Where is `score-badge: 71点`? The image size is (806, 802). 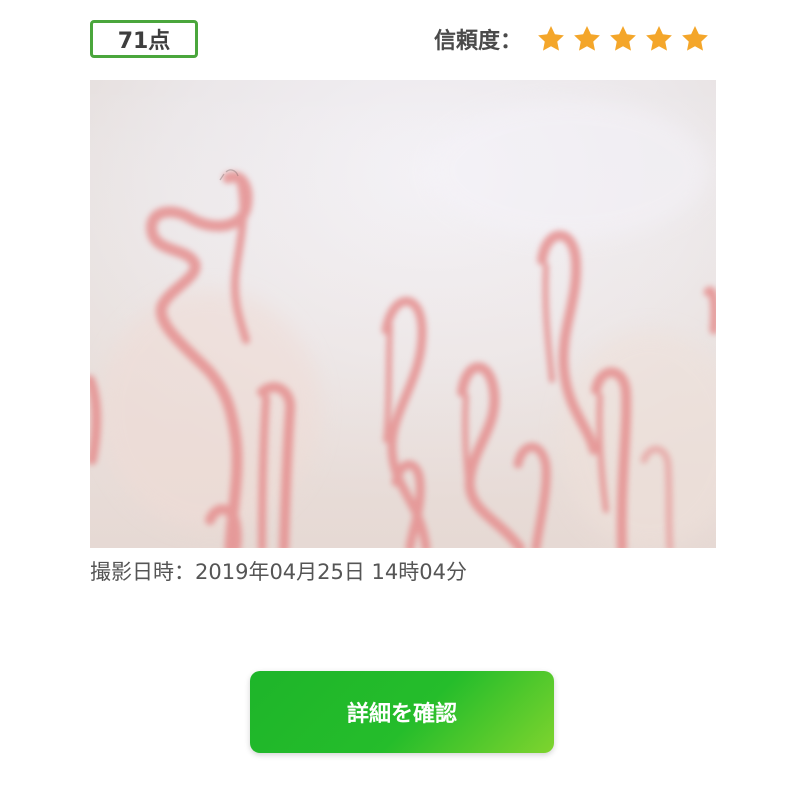
score-badge: 71点 is located at coordinates (144, 39).